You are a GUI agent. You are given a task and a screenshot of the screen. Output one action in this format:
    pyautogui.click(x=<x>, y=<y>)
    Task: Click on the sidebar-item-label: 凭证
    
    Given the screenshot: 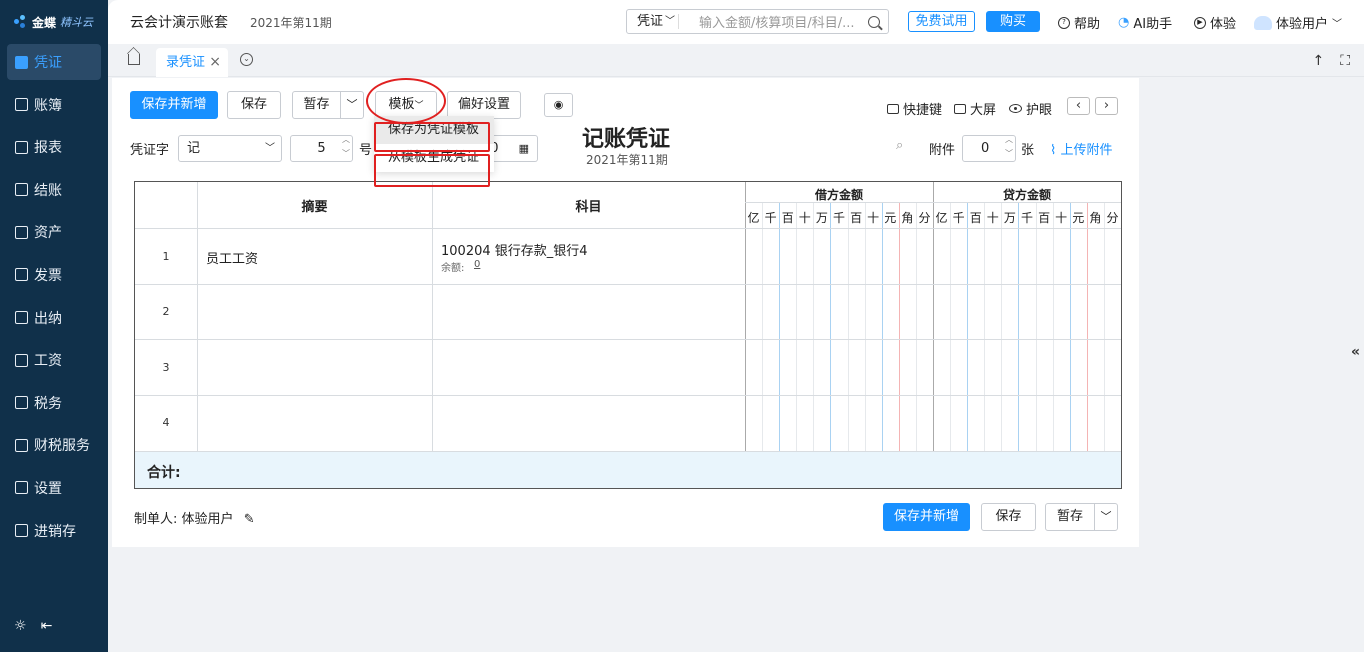 What is the action you would take?
    pyautogui.click(x=48, y=63)
    